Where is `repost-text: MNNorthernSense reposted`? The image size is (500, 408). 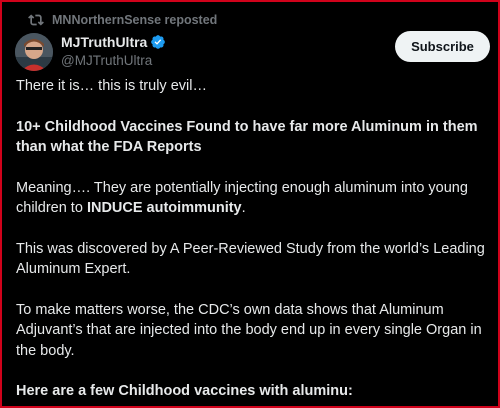
repost-text: MNNorthernSense reposted is located at coordinates (135, 20).